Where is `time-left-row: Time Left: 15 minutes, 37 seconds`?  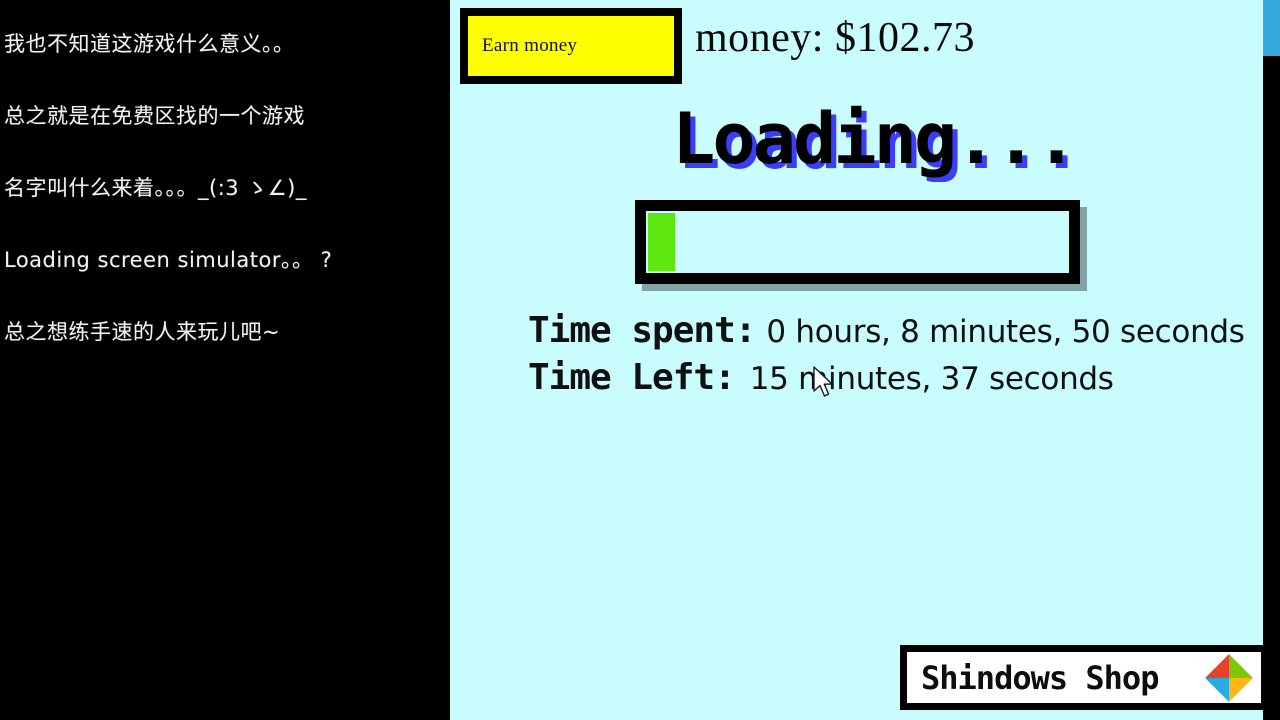 time-left-row: Time Left: 15 minutes, 37 seconds is located at coordinates (886, 380).